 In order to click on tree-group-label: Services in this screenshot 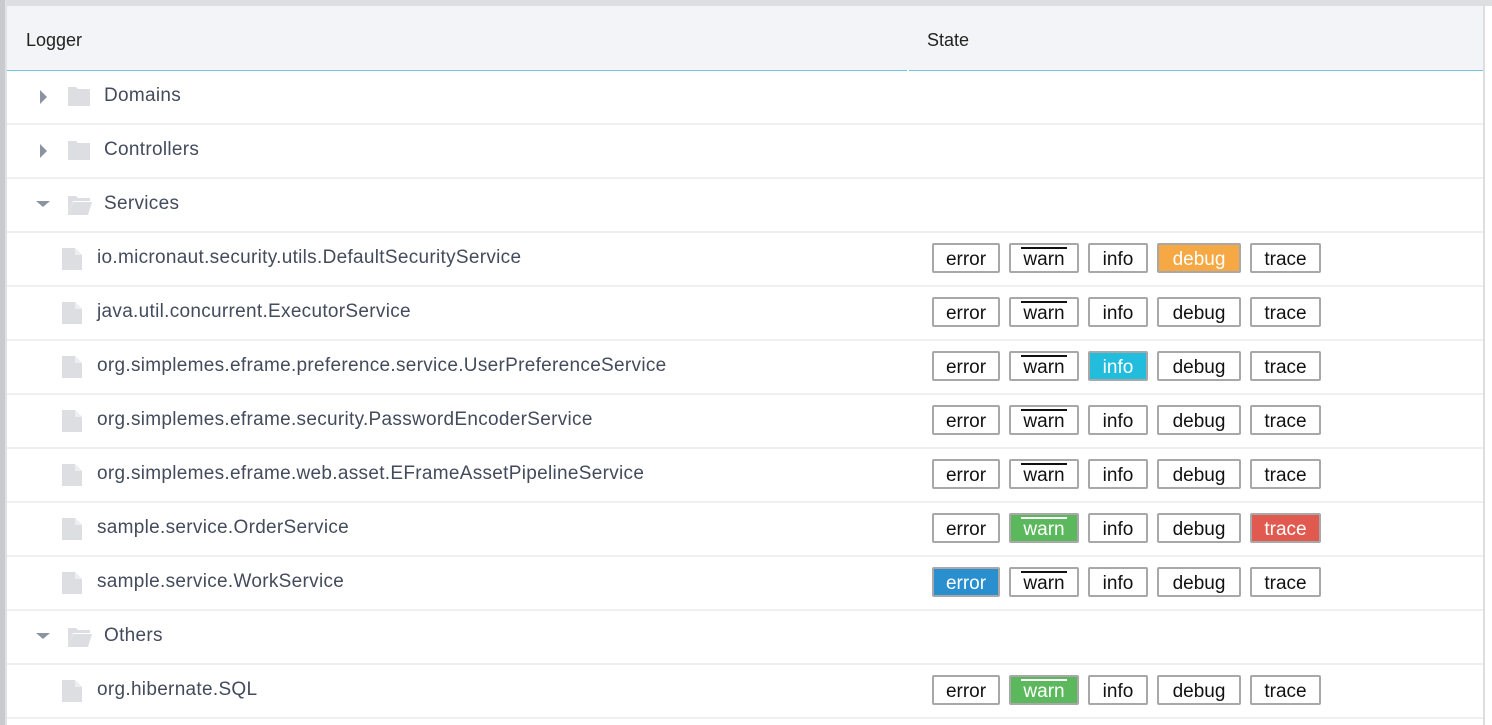, I will do `click(141, 204)`.